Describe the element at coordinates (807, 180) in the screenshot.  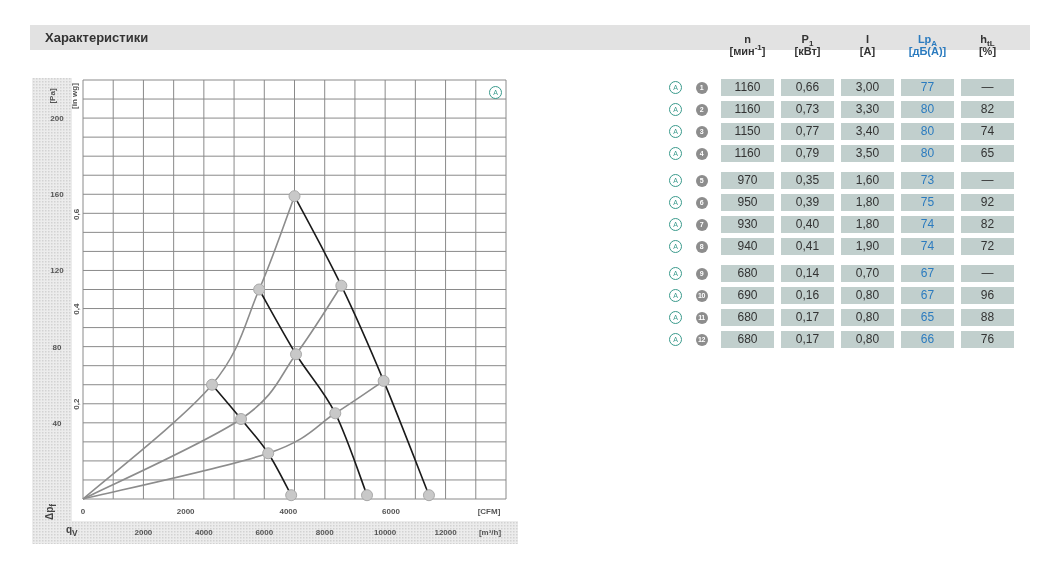
I see `table-cell: 0,35` at that location.